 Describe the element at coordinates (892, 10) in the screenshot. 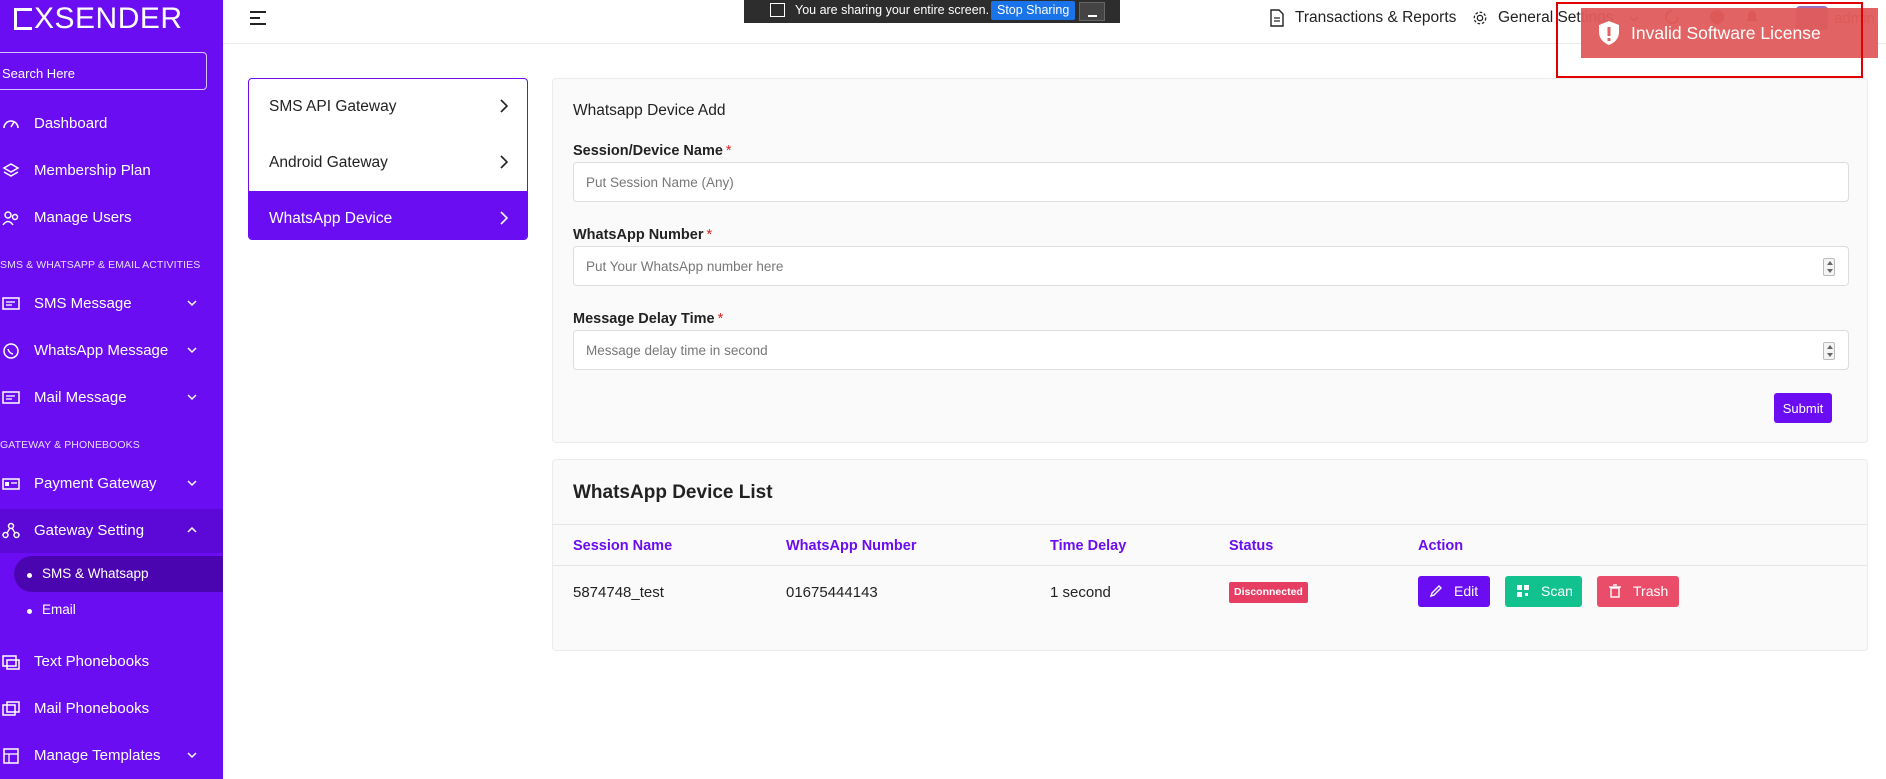

I see `share-message: You are sharing your entire screen.` at that location.